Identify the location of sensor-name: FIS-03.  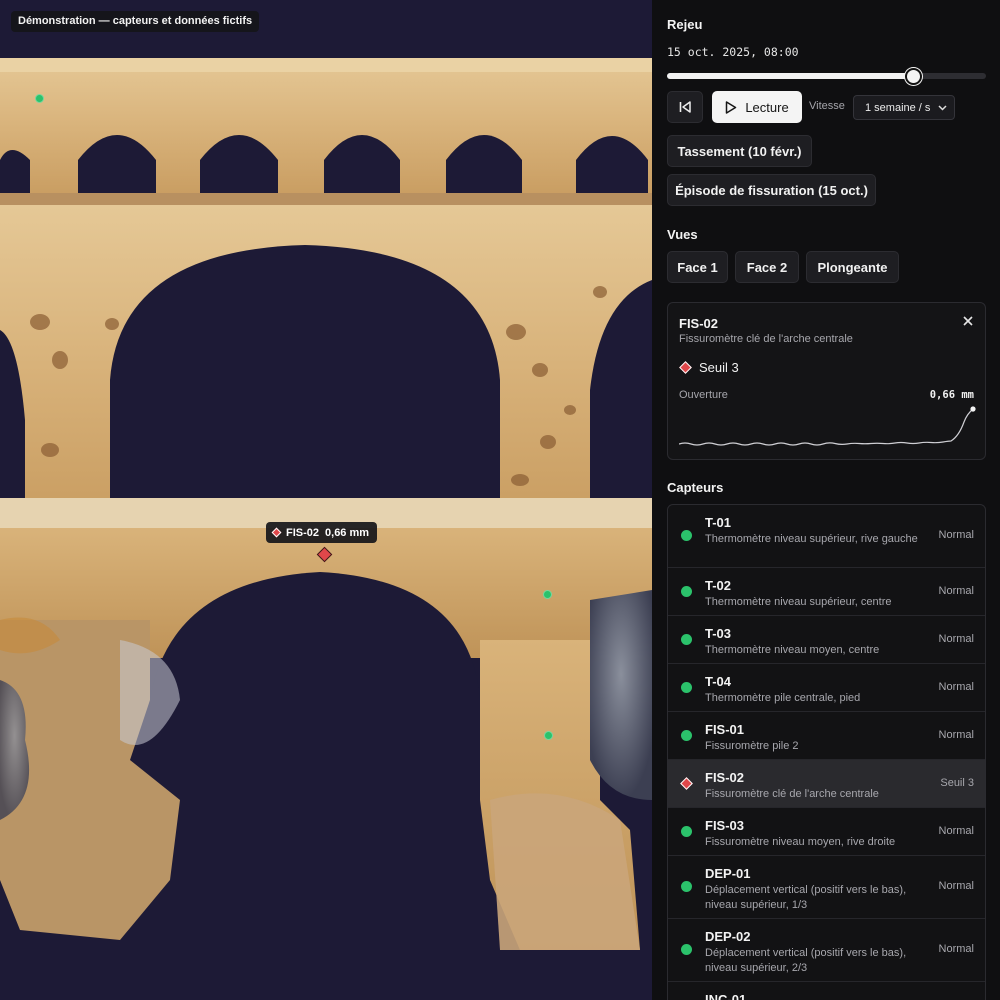
(725, 825).